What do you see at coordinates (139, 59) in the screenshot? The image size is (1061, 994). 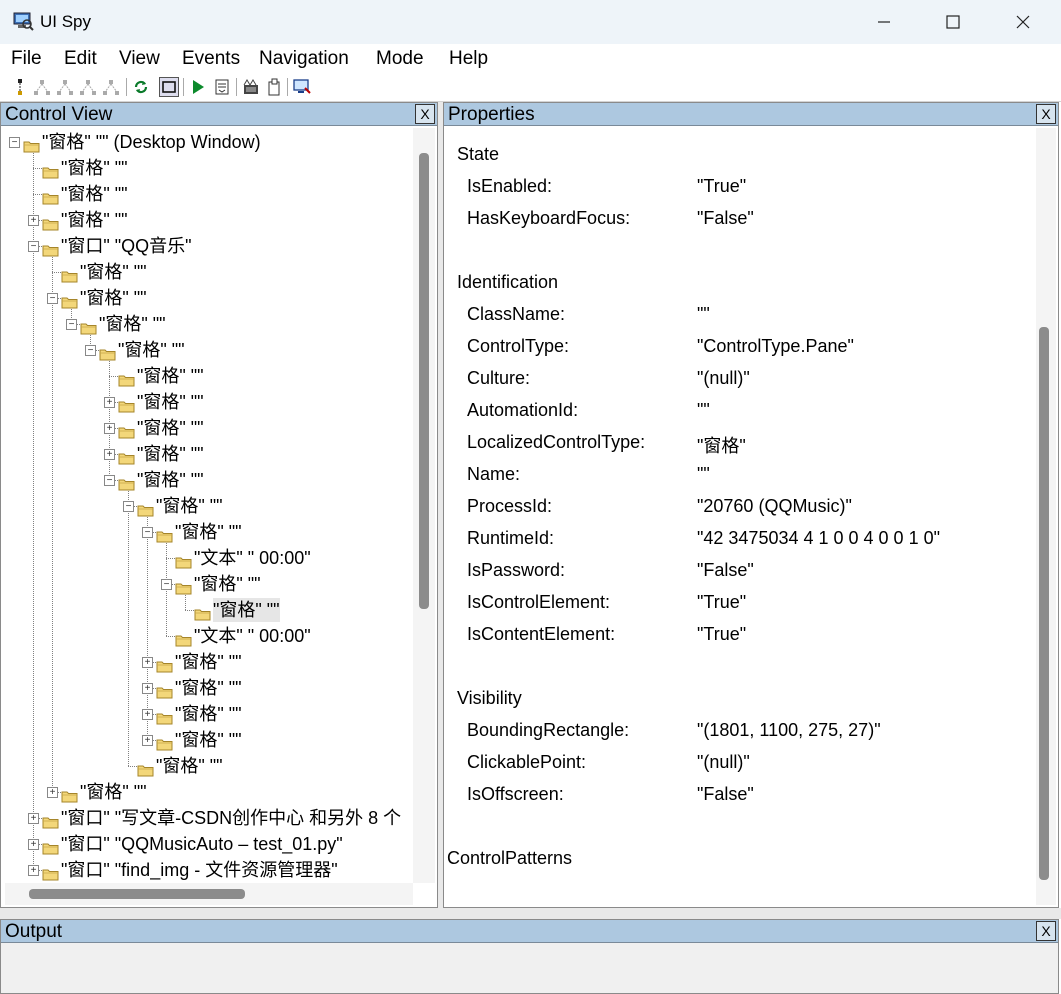 I see `menu-view: View` at bounding box center [139, 59].